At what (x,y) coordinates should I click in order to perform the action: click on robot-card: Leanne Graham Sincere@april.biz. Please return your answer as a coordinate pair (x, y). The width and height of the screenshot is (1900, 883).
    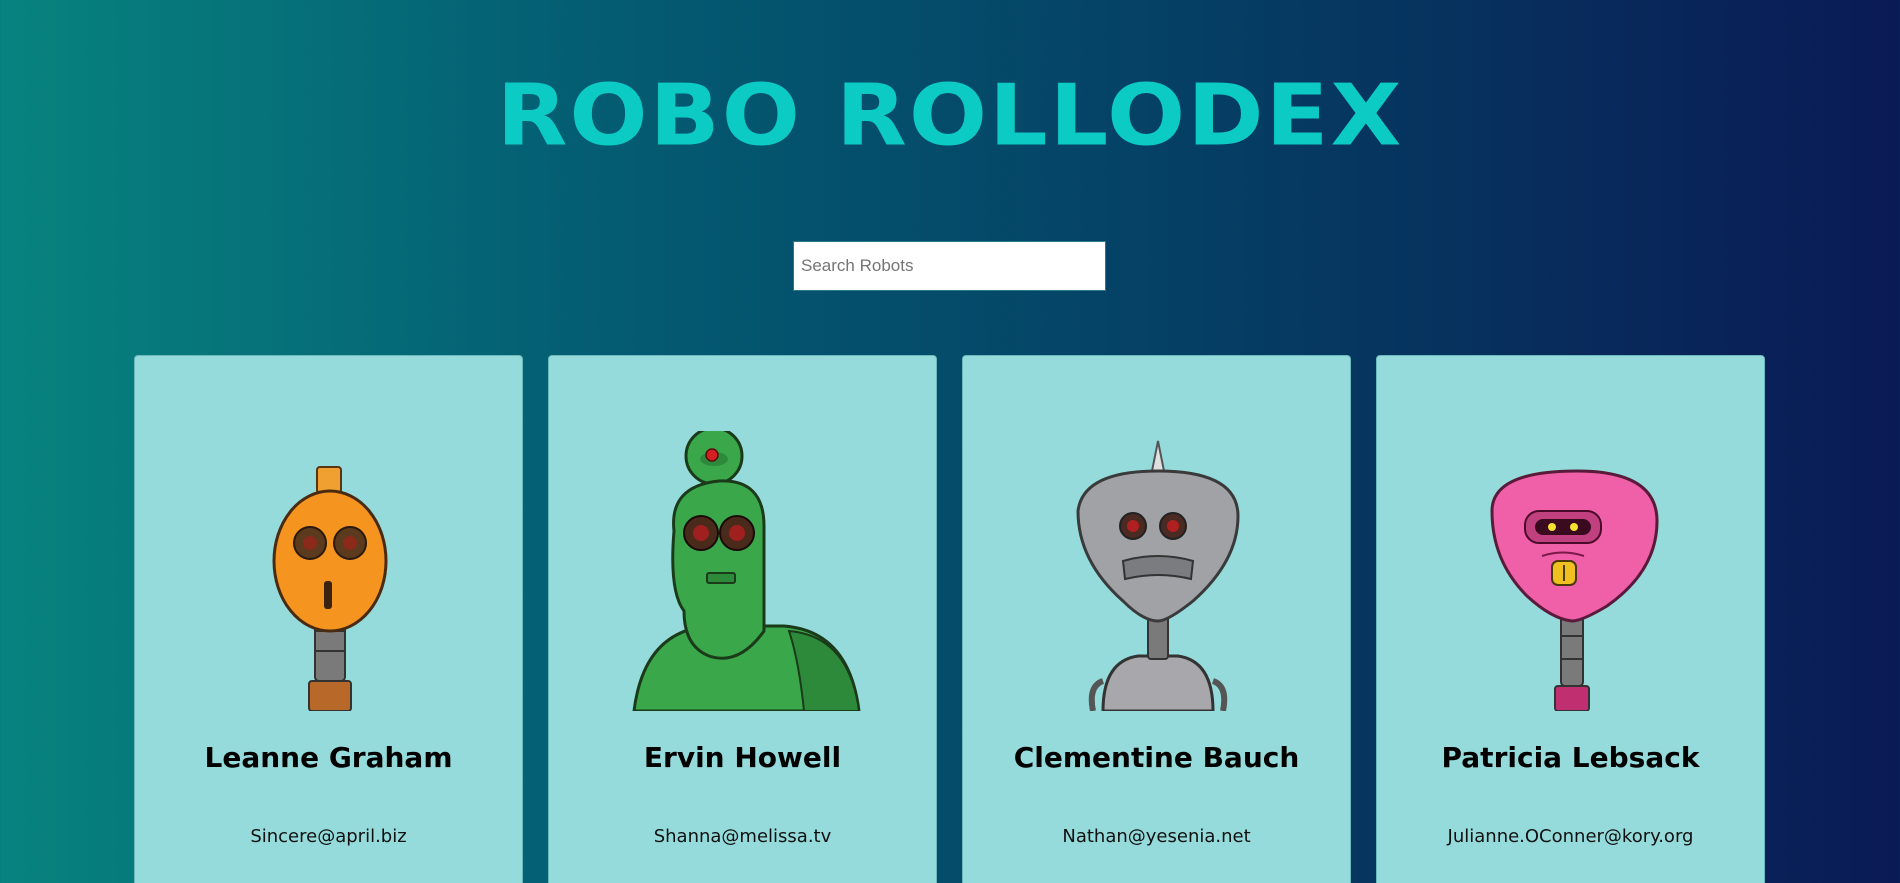
    Looking at the image, I should click on (328, 619).